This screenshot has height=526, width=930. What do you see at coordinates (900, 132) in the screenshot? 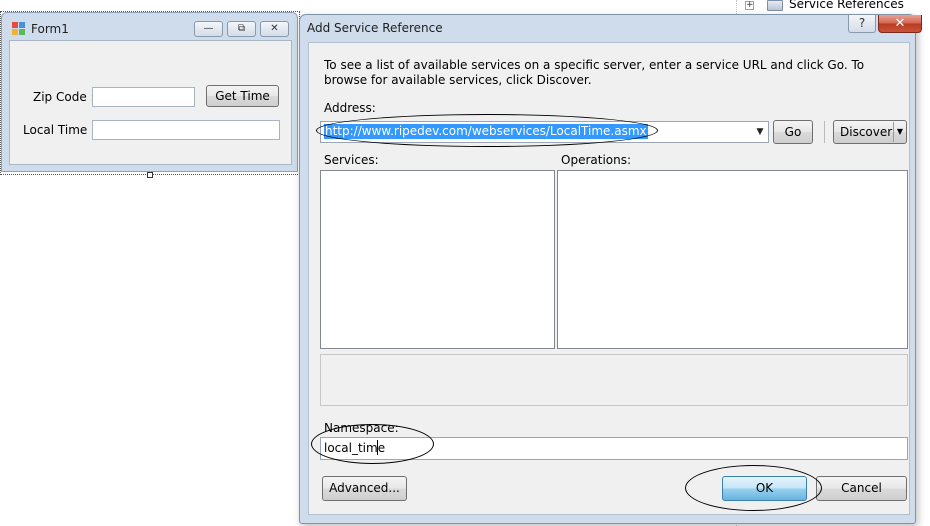
I see `discover-dropdown-icon: ▼` at bounding box center [900, 132].